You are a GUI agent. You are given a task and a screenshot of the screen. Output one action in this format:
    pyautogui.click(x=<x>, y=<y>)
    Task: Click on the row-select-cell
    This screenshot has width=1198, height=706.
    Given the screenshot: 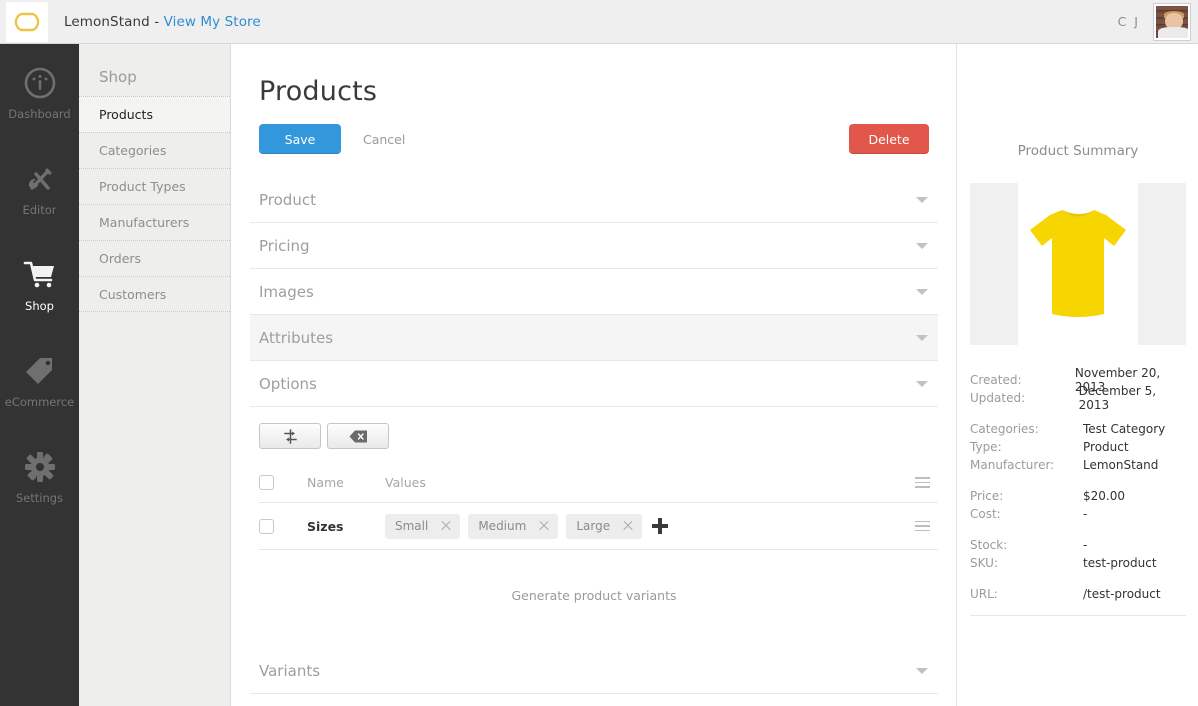 What is the action you would take?
    pyautogui.click(x=283, y=526)
    